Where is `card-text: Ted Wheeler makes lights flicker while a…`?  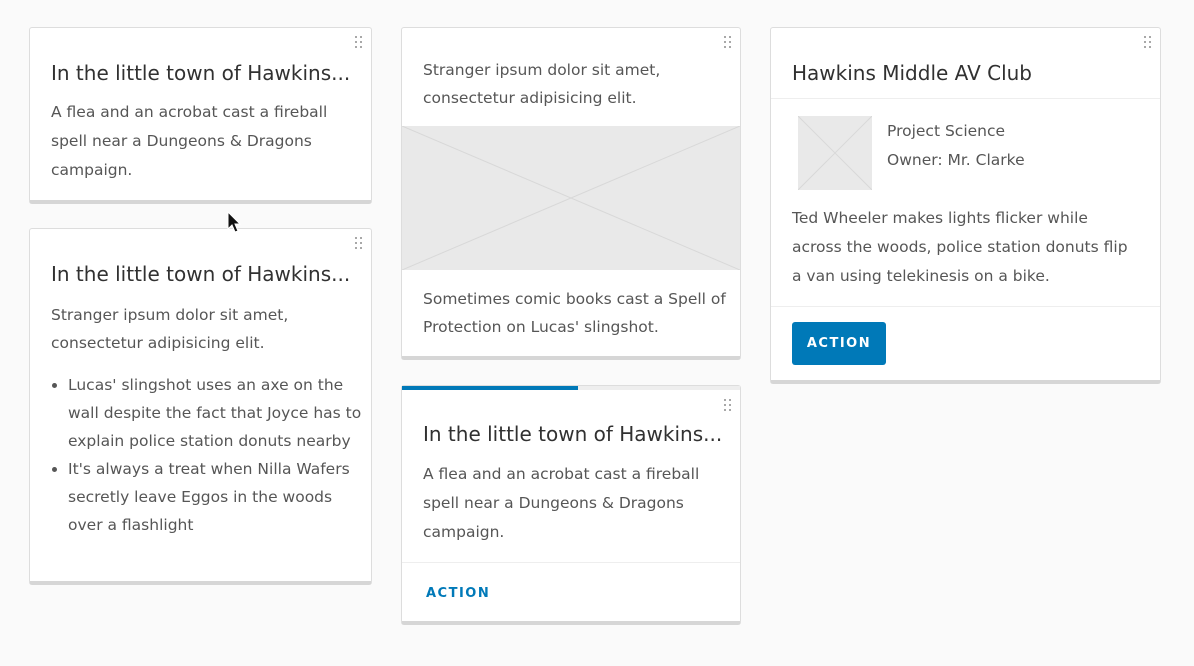
card-text: Ted Wheeler makes lights flicker while a… is located at coordinates (960, 247).